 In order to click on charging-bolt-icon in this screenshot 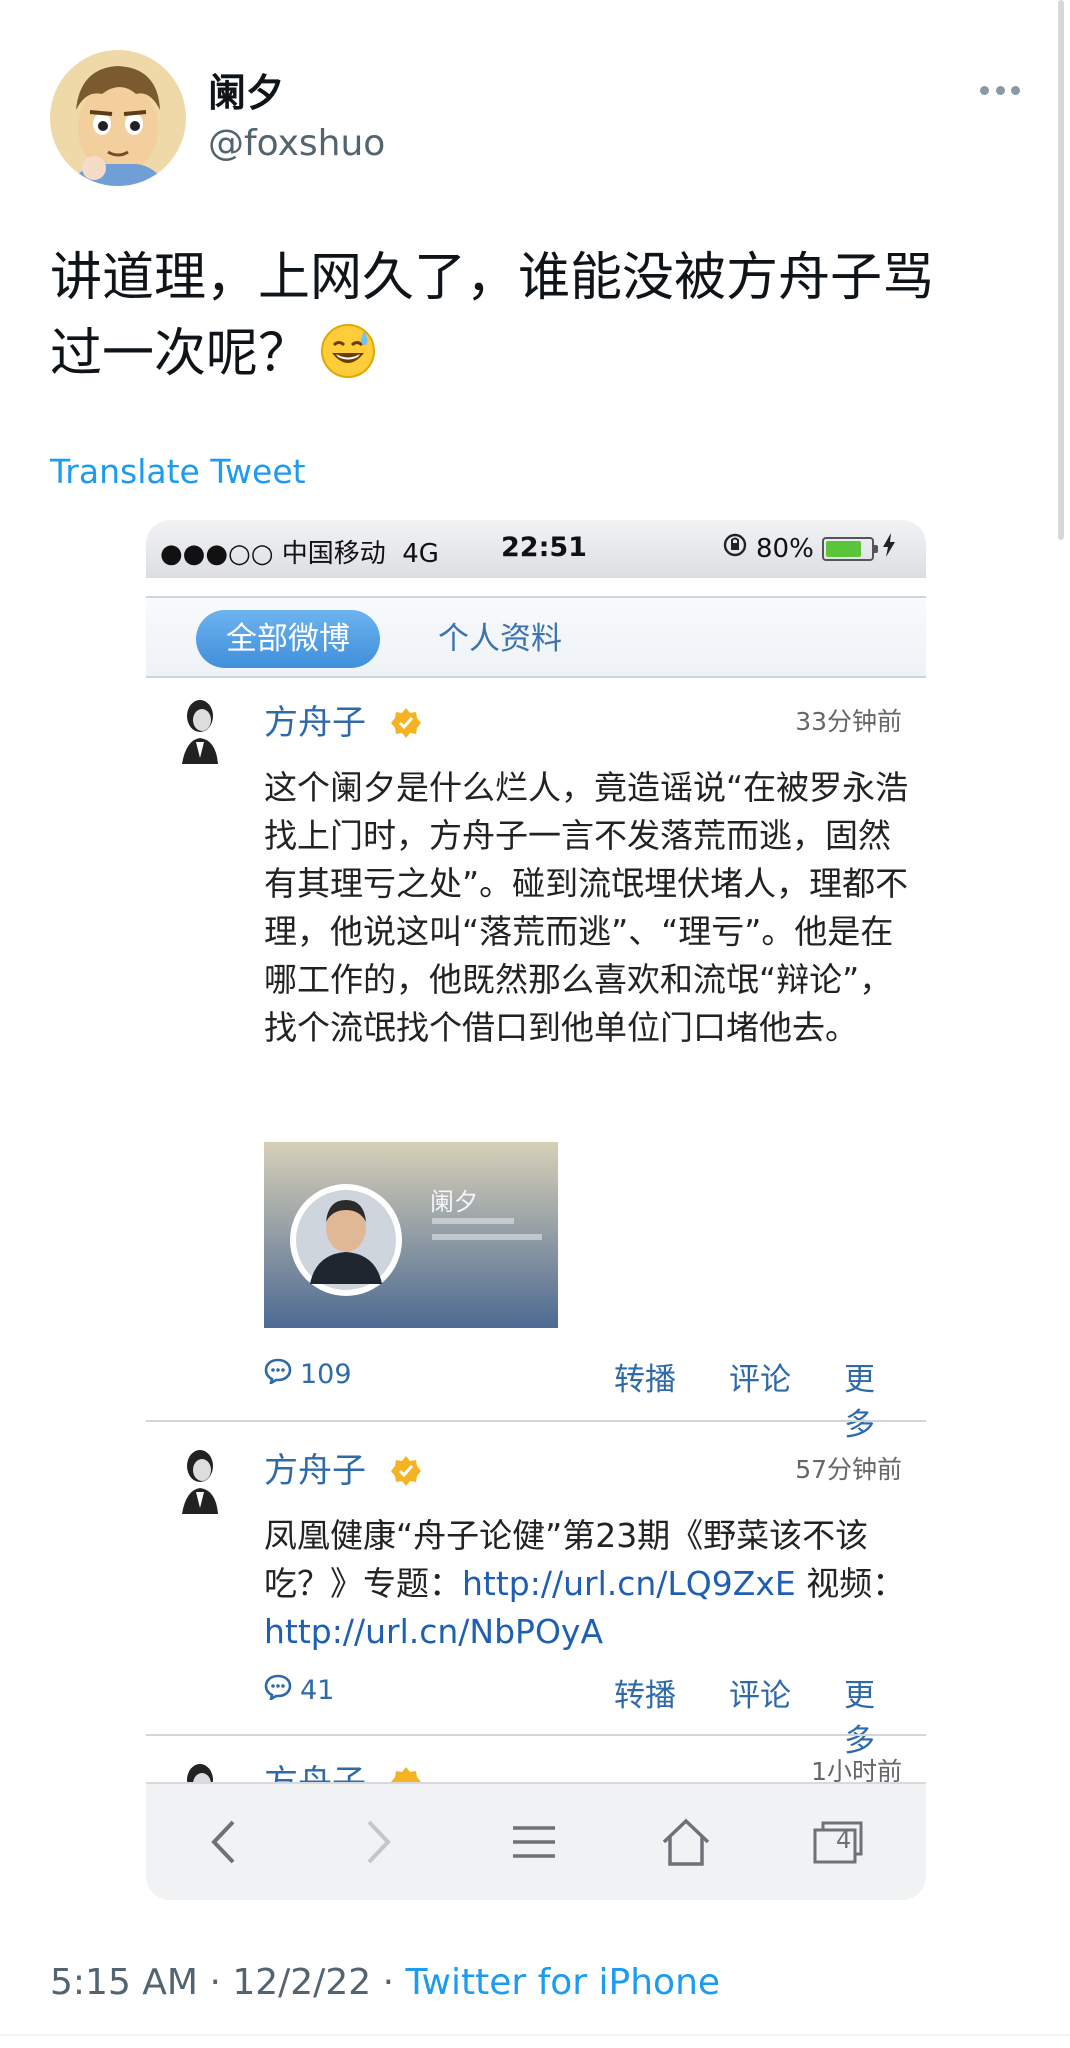, I will do `click(889, 548)`.